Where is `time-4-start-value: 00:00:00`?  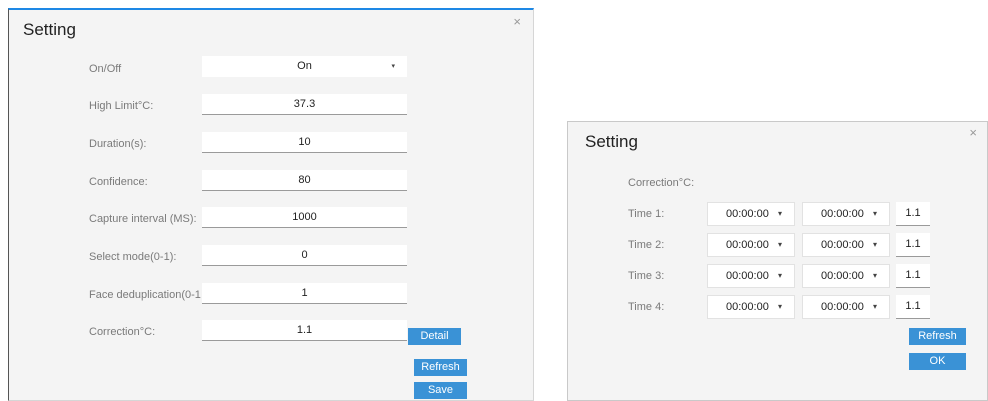
time-4-start-value: 00:00:00 is located at coordinates (747, 307).